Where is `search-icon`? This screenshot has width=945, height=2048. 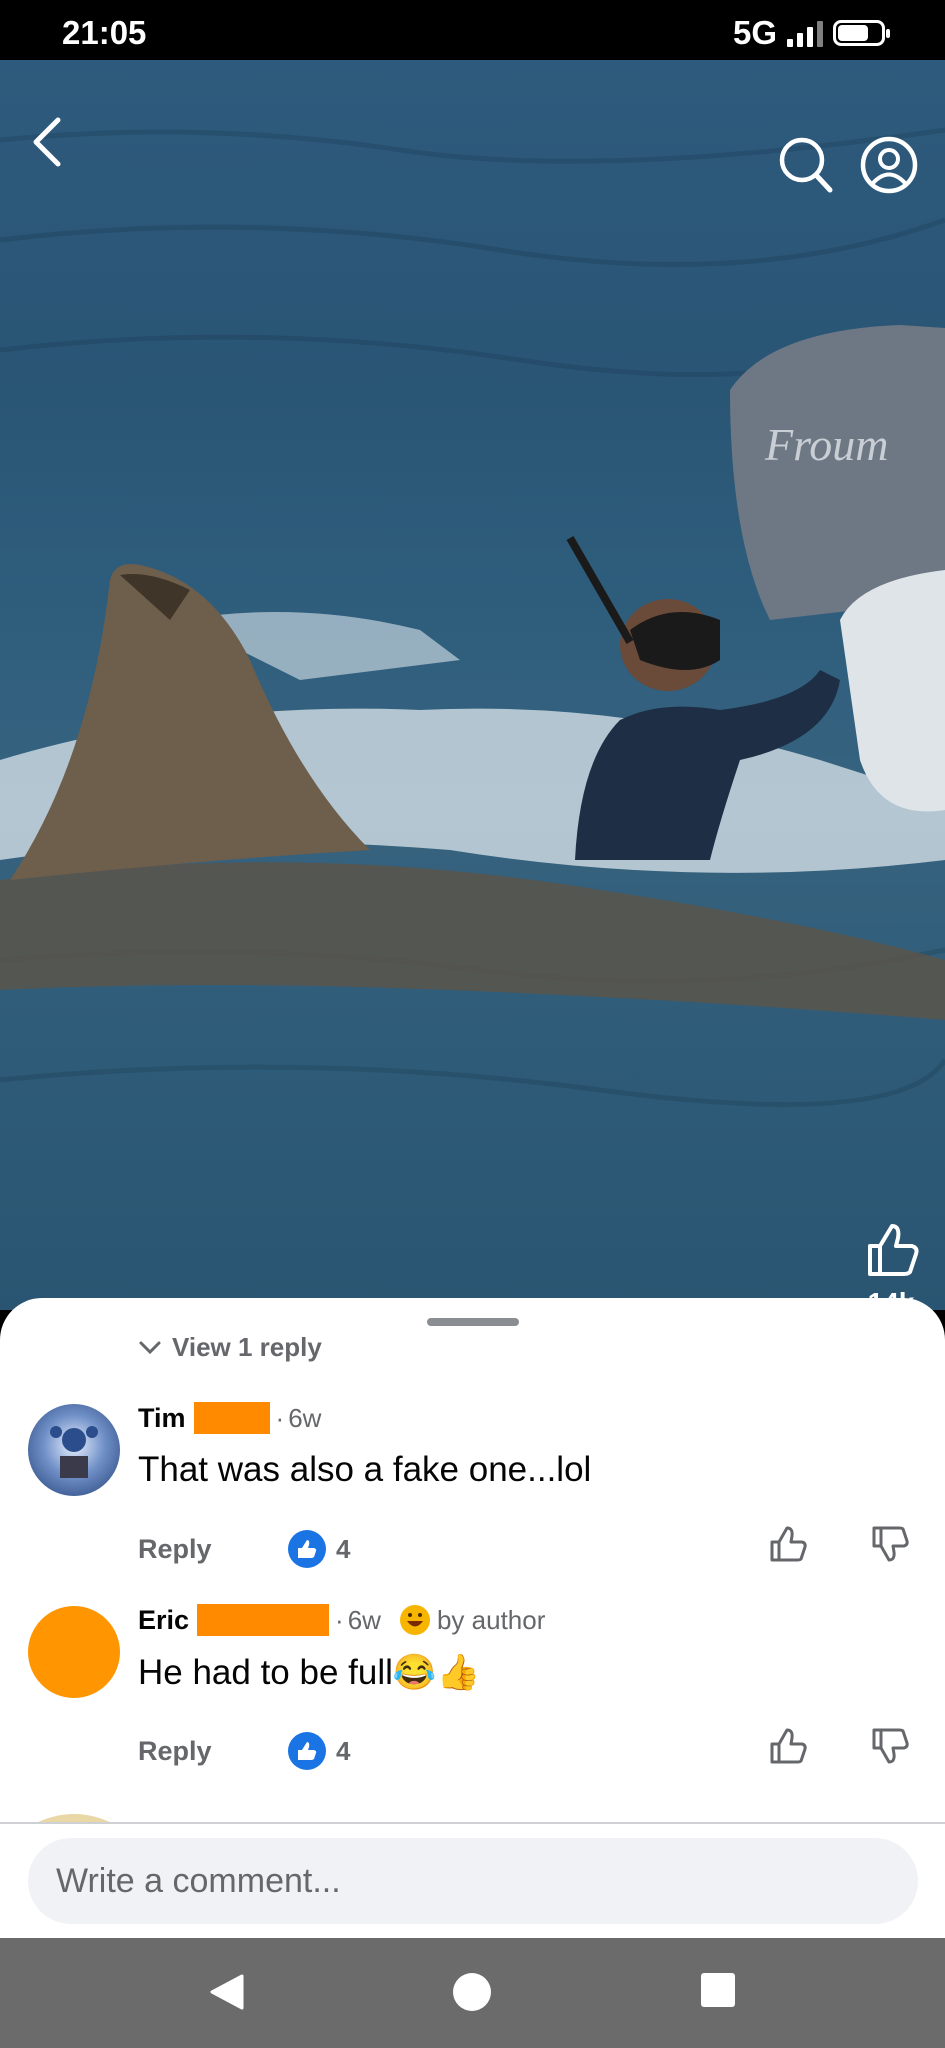 search-icon is located at coordinates (806, 167).